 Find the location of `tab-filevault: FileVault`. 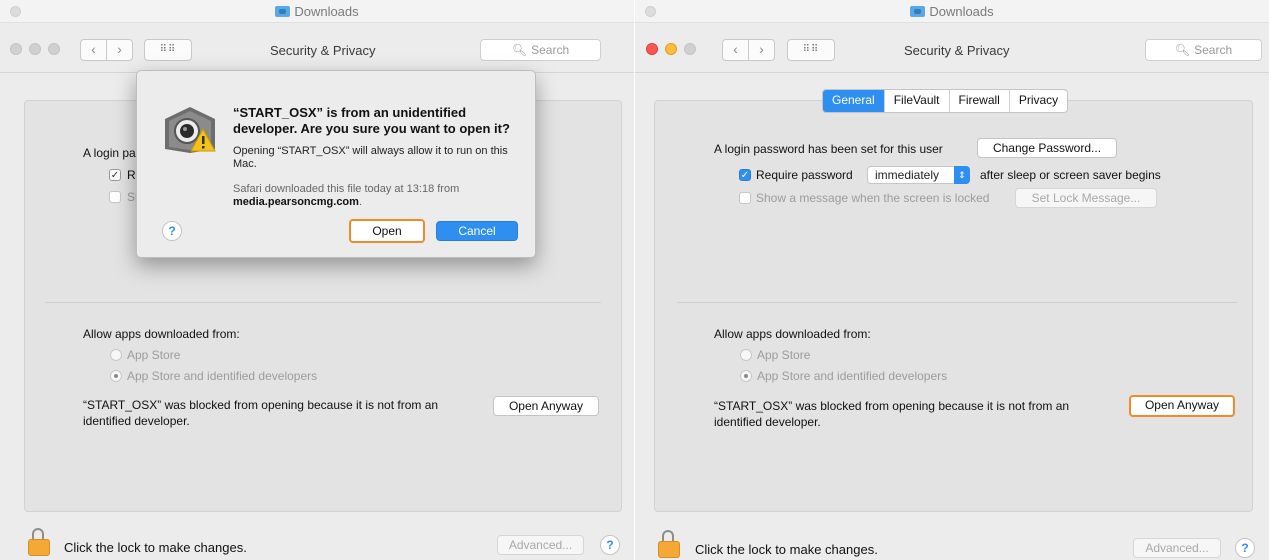

tab-filevault: FileVault is located at coordinates (916, 101).